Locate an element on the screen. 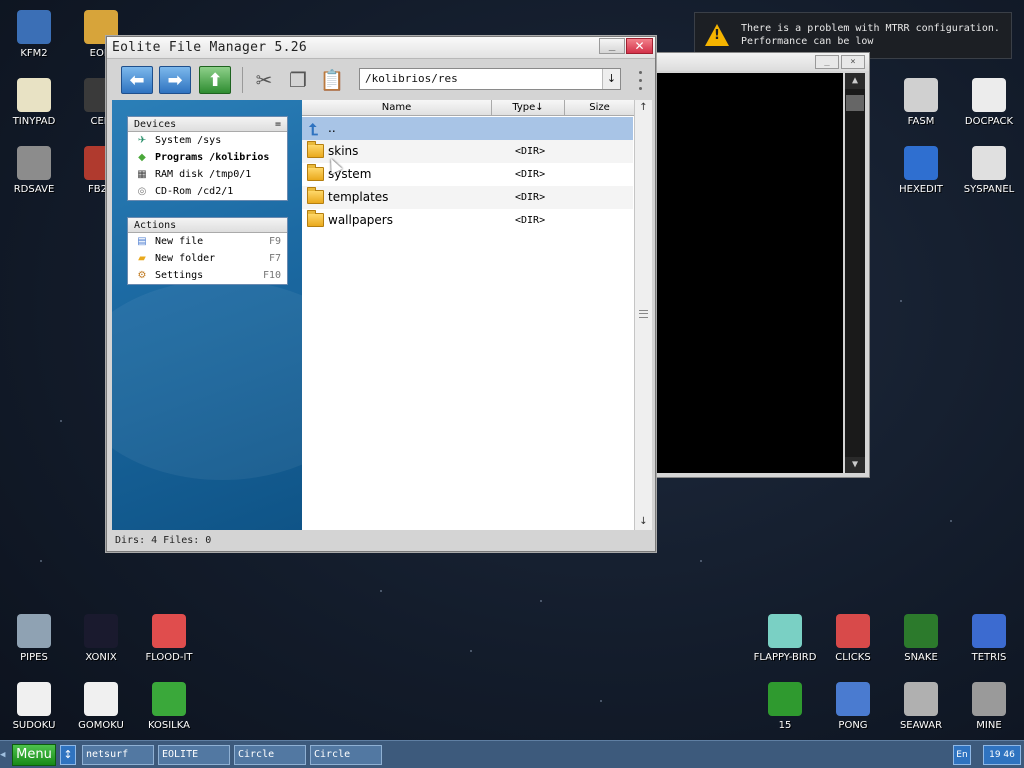 Image resolution: width=1024 pixels, height=768 pixels. paste-button: 📋 is located at coordinates (332, 80).